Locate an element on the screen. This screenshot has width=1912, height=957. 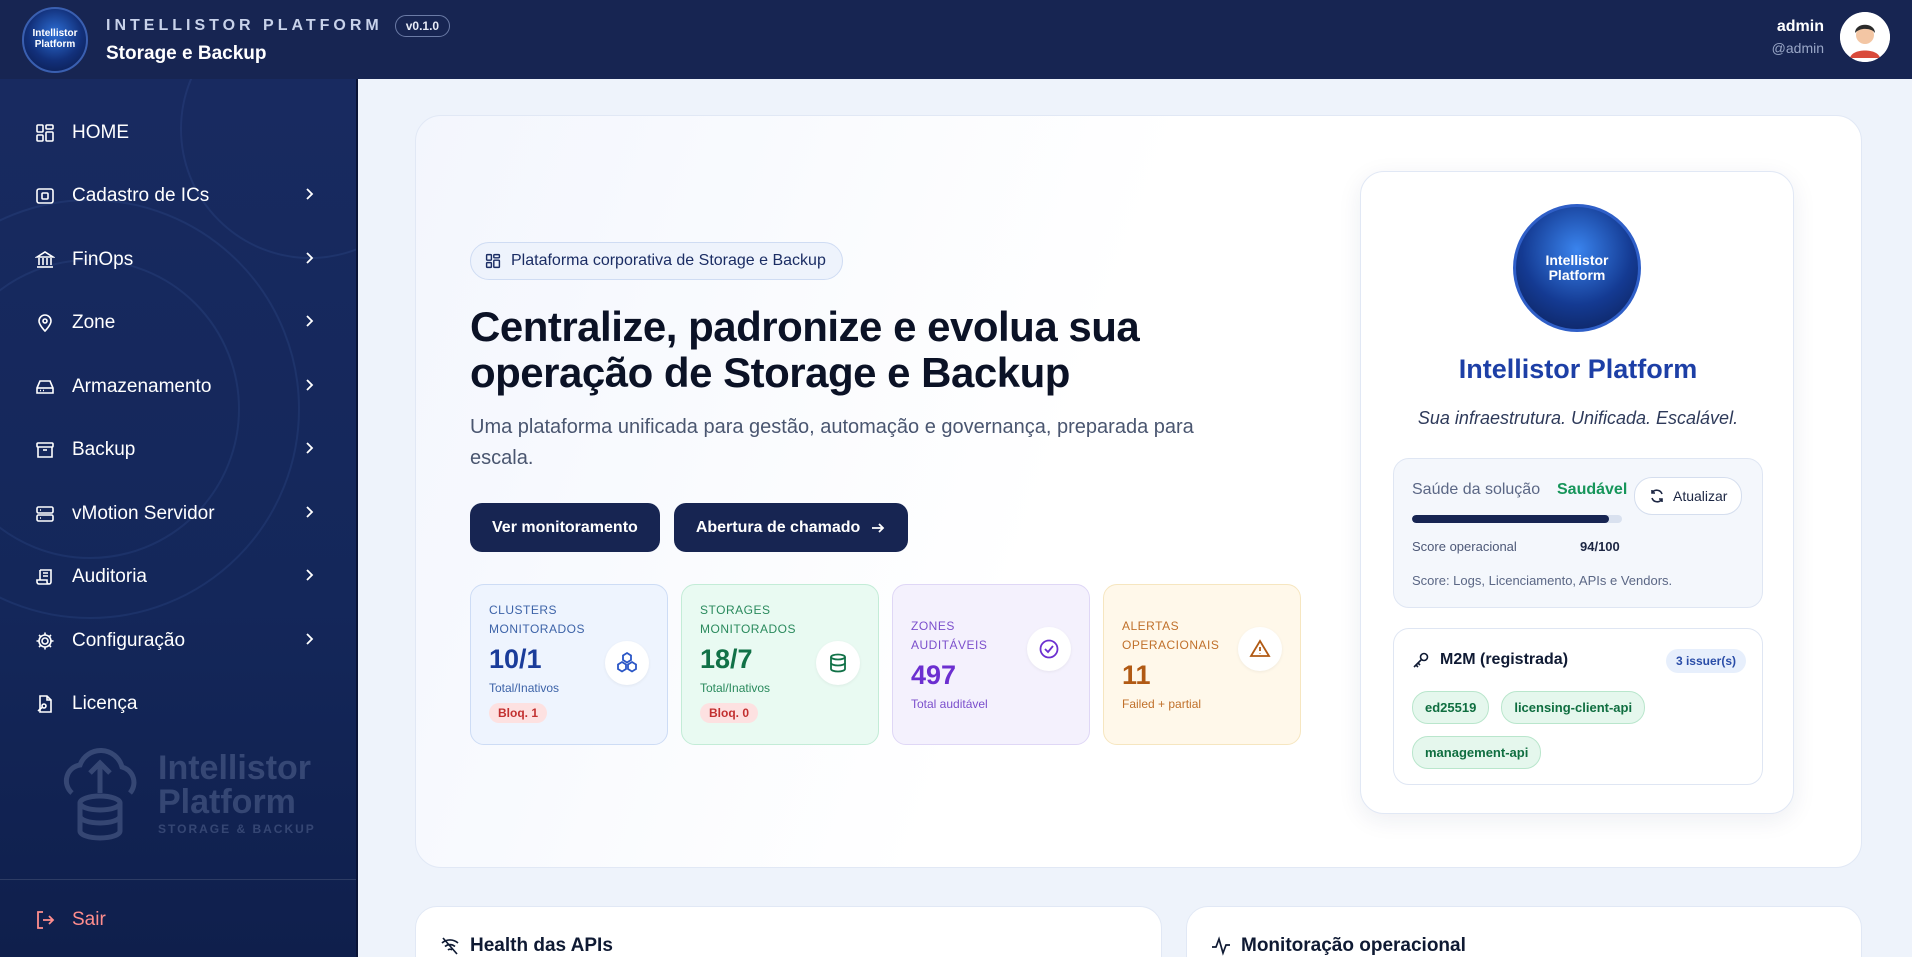
map-pin-icon is located at coordinates (45, 323).